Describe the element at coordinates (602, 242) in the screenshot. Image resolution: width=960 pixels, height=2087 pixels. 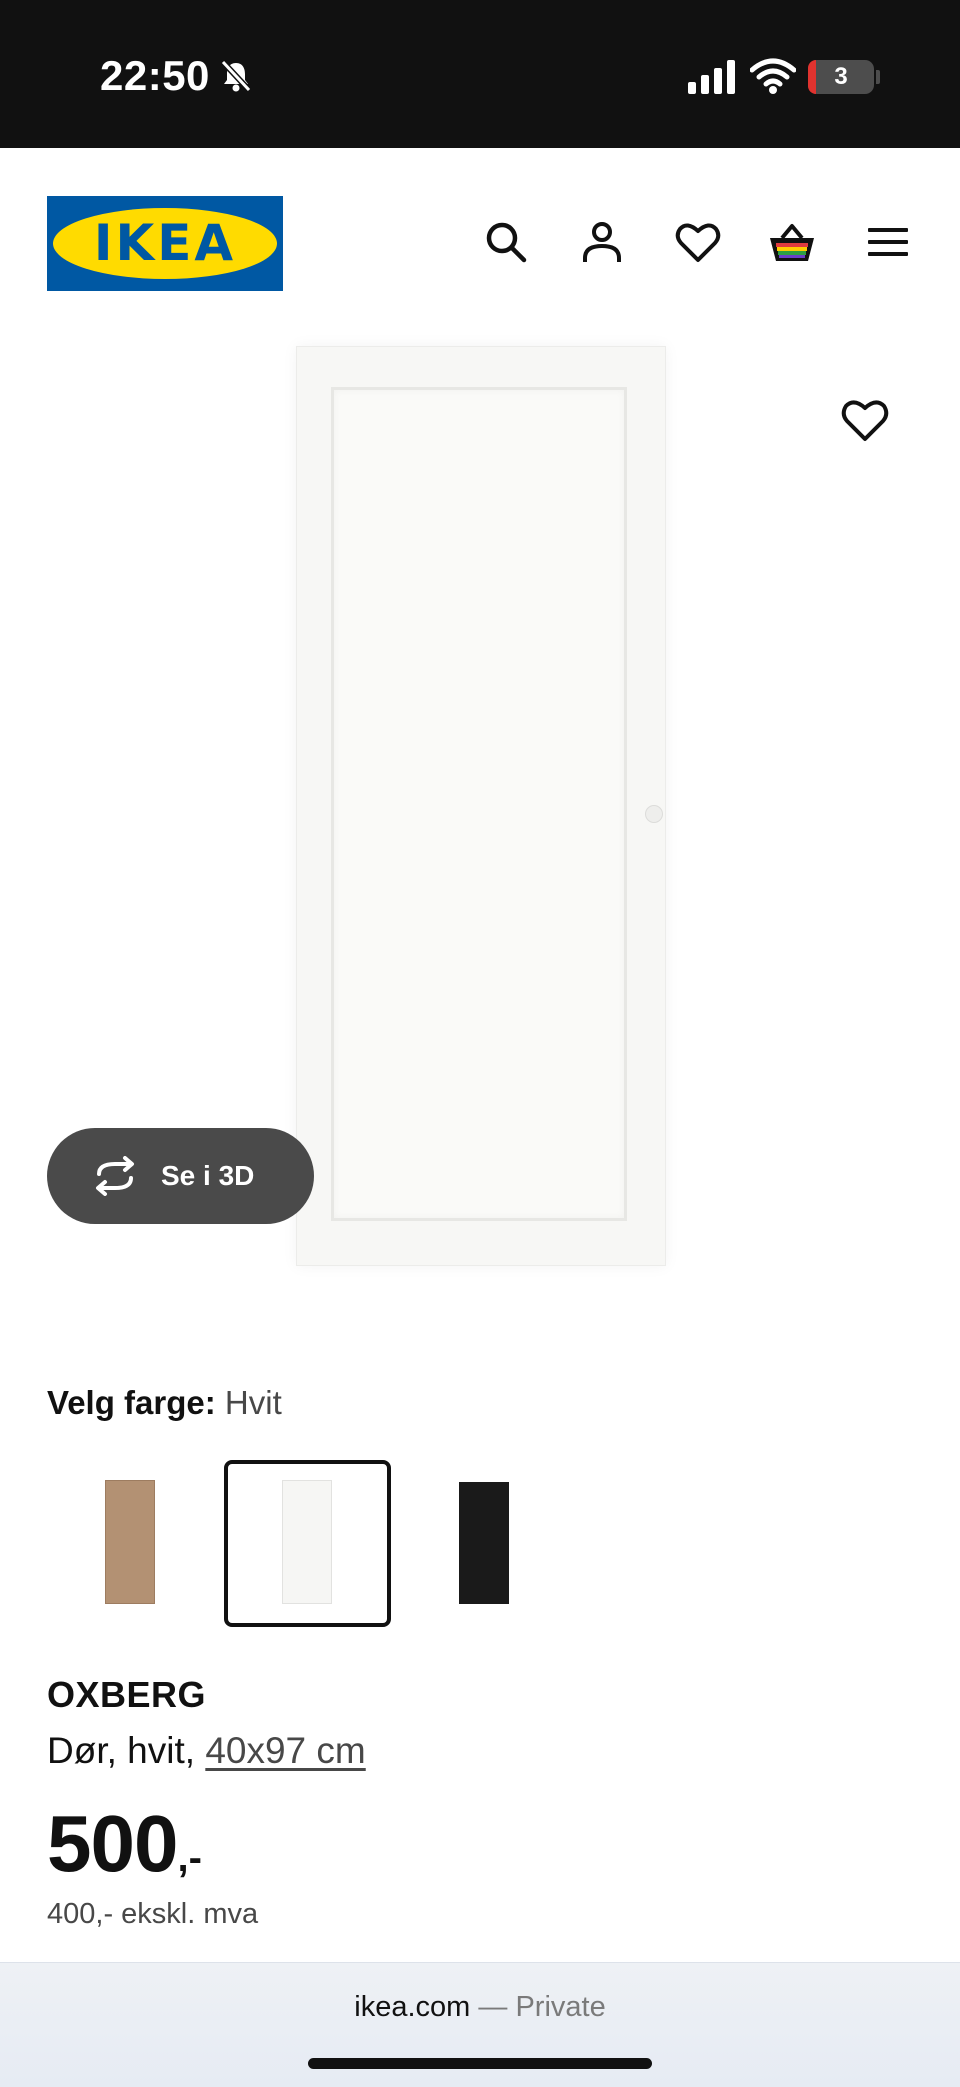
I see `account-icon` at that location.